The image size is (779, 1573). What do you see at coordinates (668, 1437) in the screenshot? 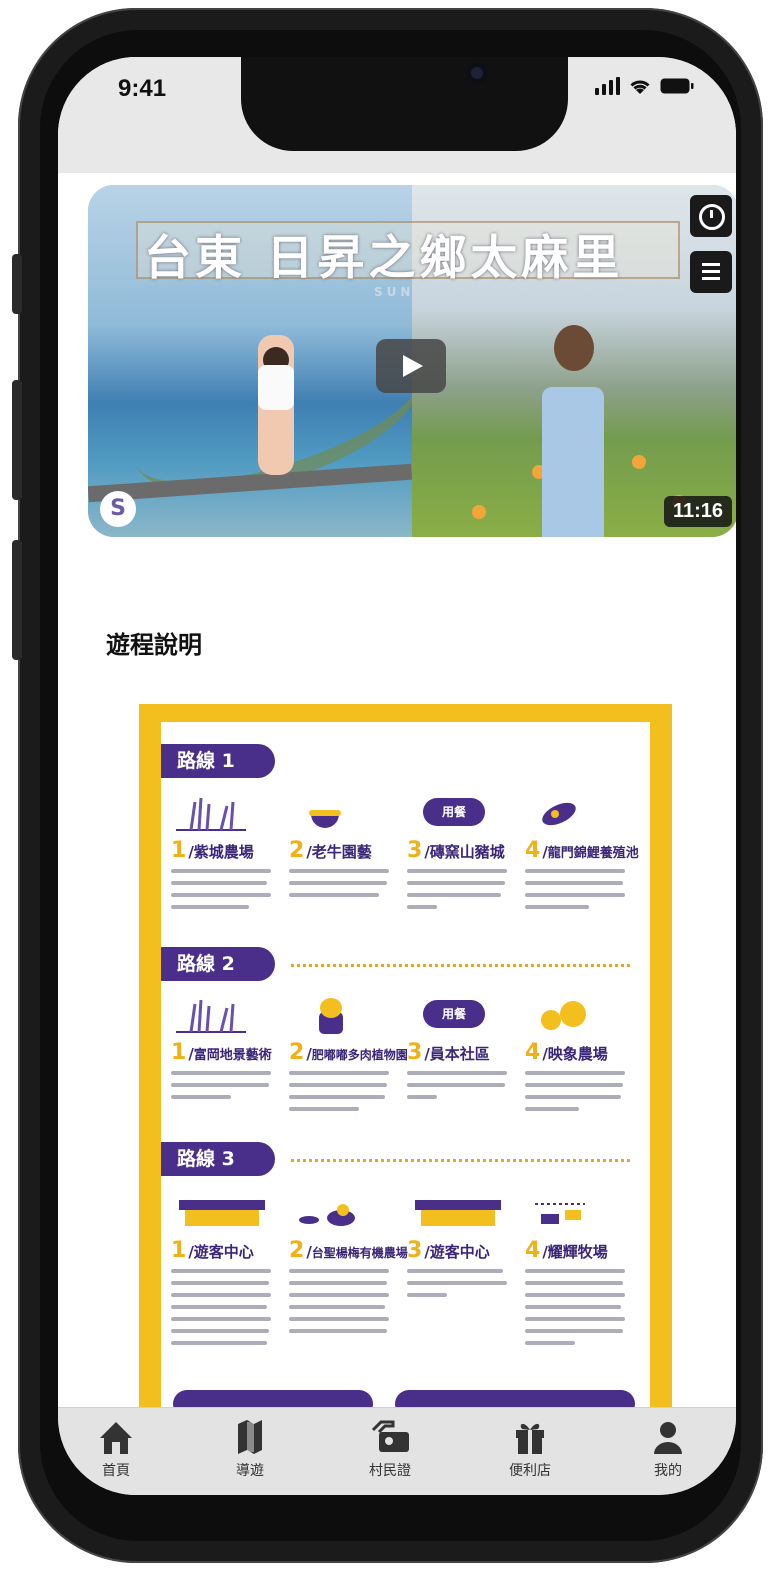
I see `person-icon` at bounding box center [668, 1437].